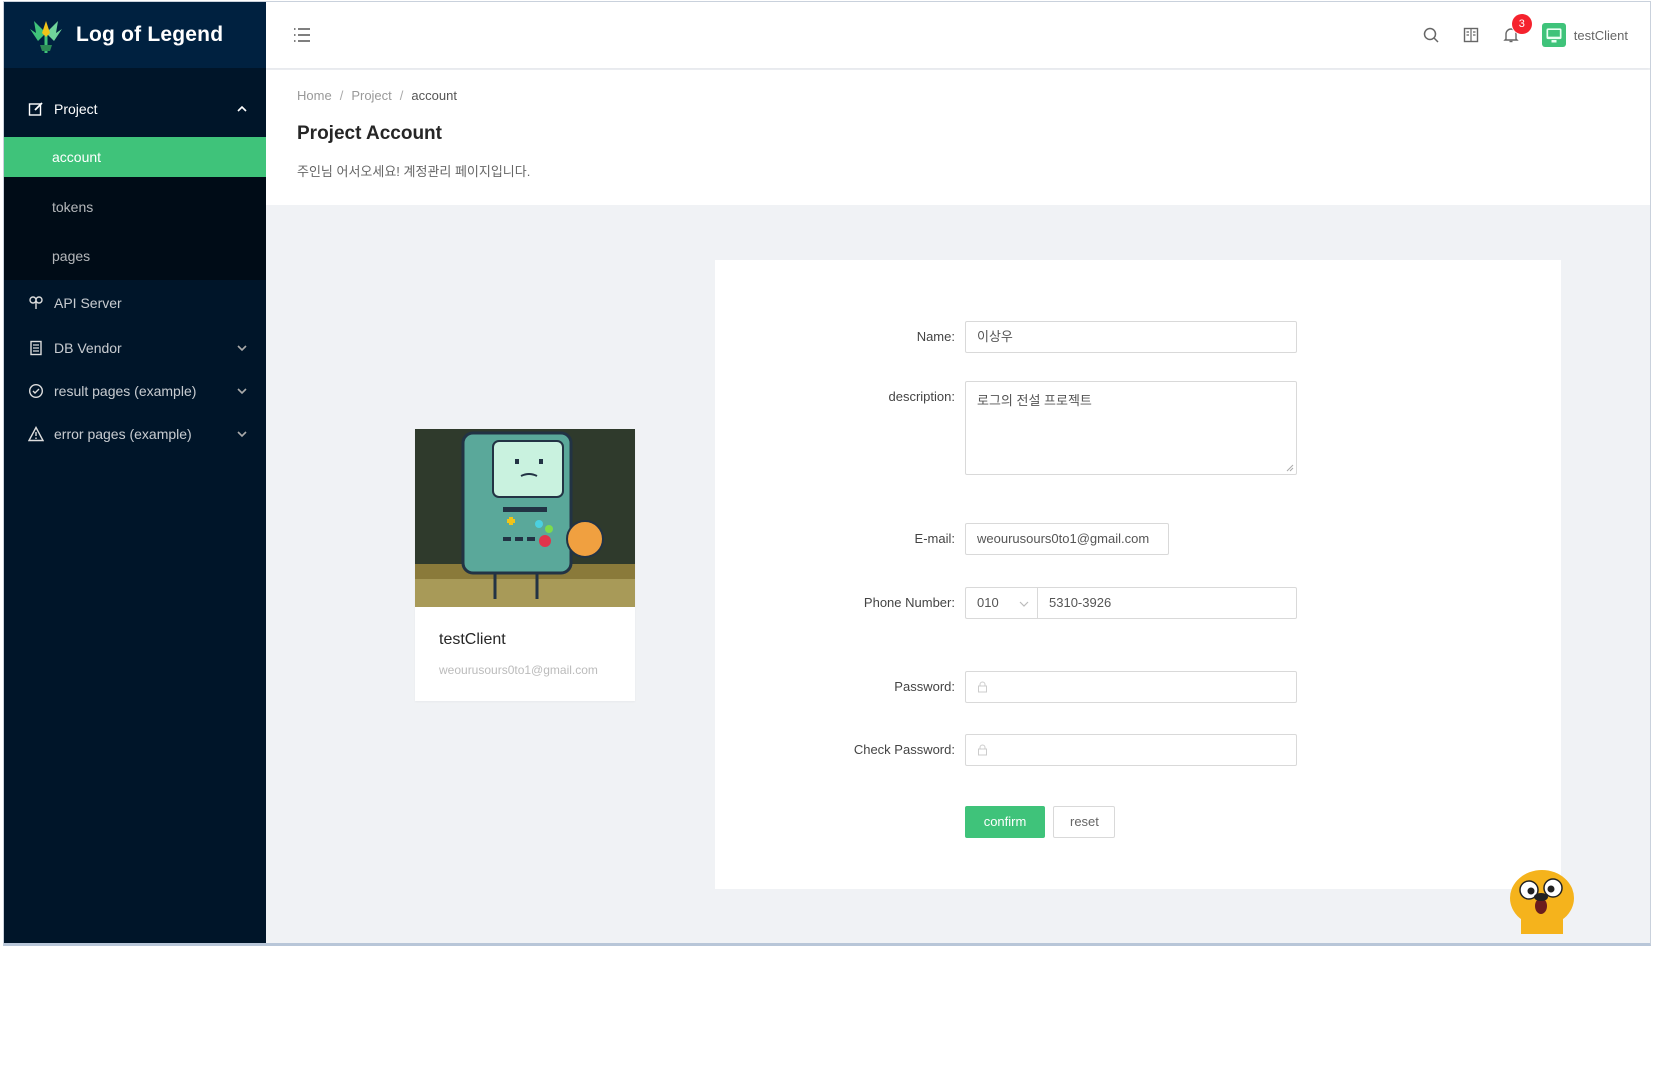  I want to click on app-title: Log of Legend, so click(150, 34).